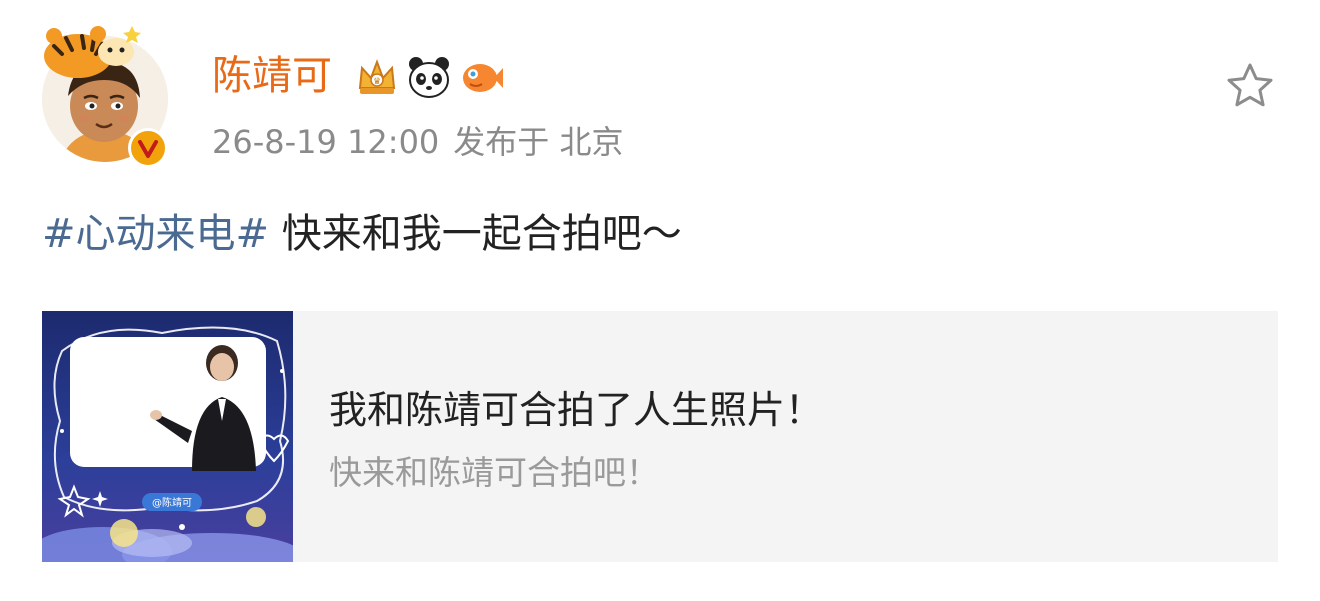 The height and width of the screenshot is (601, 1320). I want to click on post-body-text: 快来和我一起合拍吧～, so click(475, 234).